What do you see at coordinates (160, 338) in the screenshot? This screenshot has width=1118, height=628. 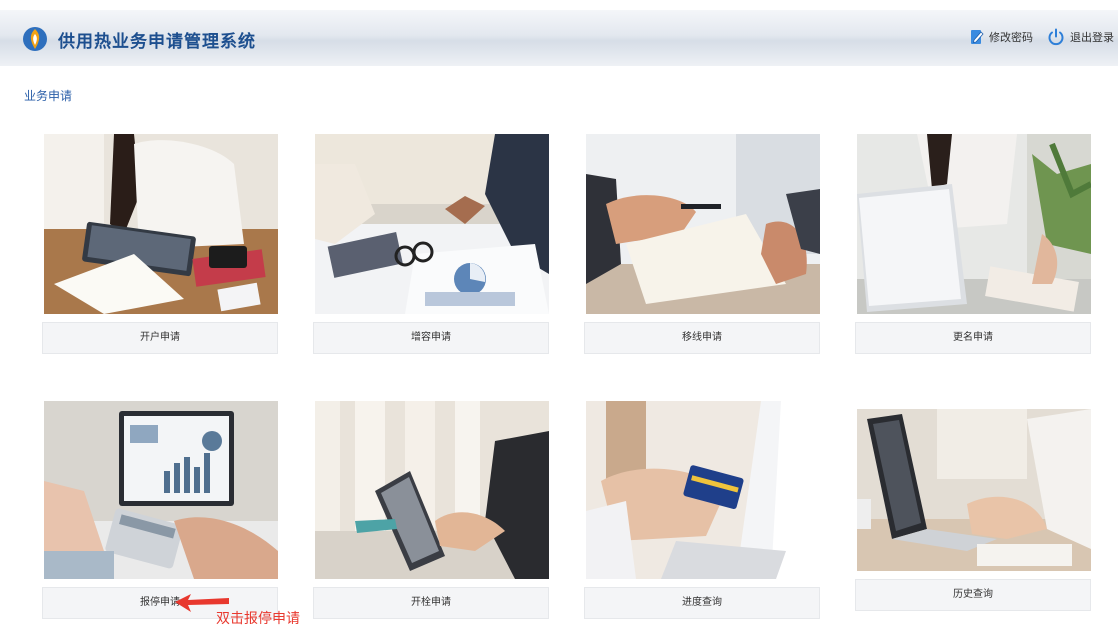 I see `card-label: 开户申请` at bounding box center [160, 338].